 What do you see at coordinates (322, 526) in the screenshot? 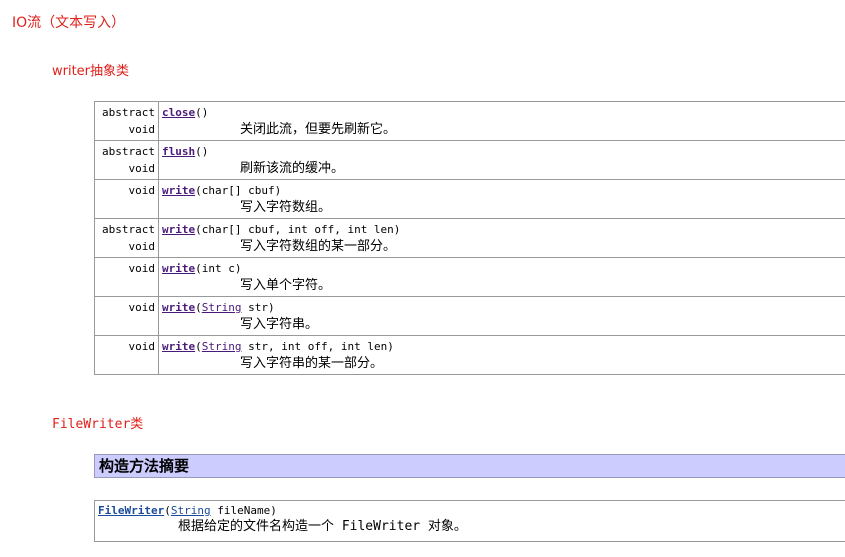
I see `constructor-description: 根据给定的文件名构造一个 FileWriter 对象。` at bounding box center [322, 526].